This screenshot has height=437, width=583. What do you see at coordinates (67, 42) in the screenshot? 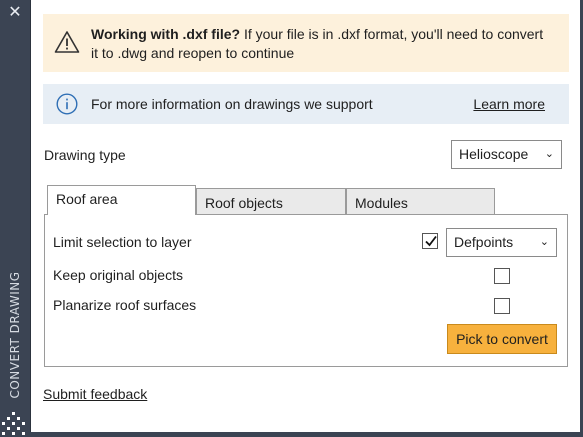
I see `warning-icon` at bounding box center [67, 42].